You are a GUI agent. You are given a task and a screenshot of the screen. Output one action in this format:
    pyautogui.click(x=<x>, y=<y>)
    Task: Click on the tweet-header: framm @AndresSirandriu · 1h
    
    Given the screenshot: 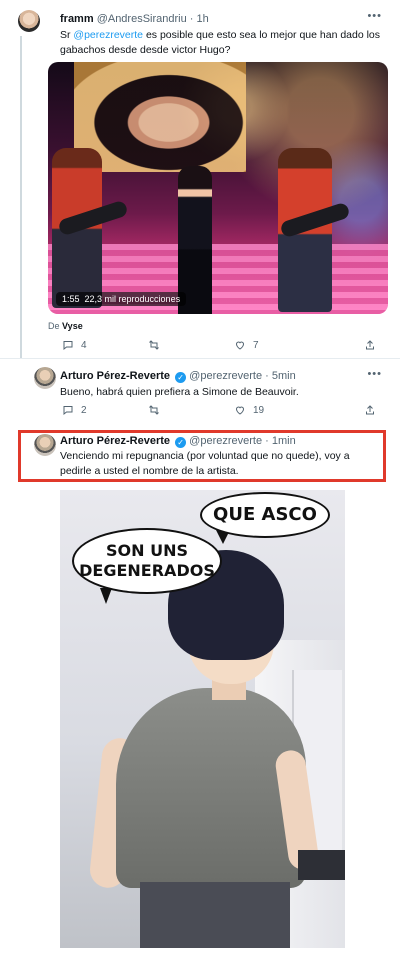 What is the action you would take?
    pyautogui.click(x=134, y=19)
    